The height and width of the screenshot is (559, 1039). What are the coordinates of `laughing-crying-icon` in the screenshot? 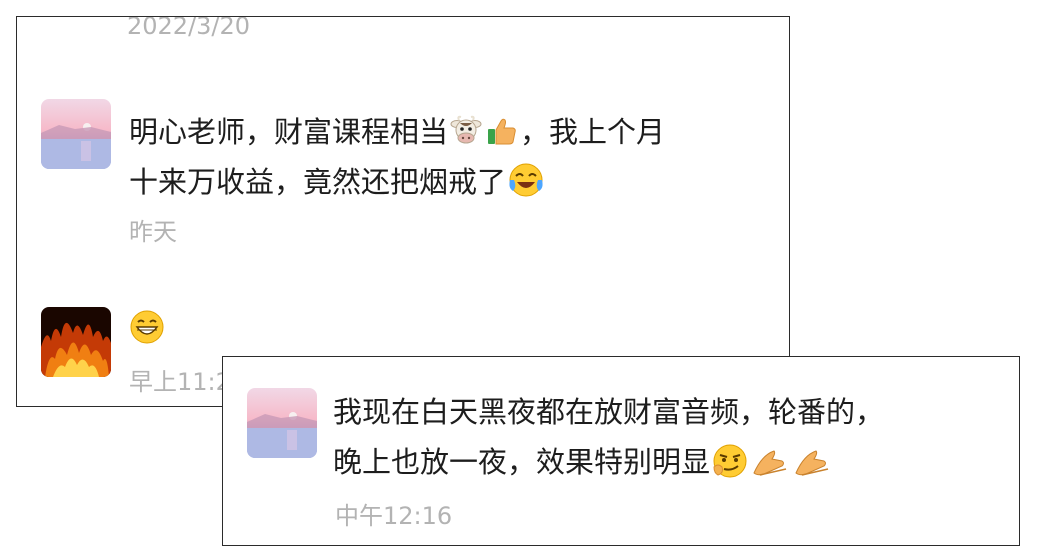 It's located at (526, 180).